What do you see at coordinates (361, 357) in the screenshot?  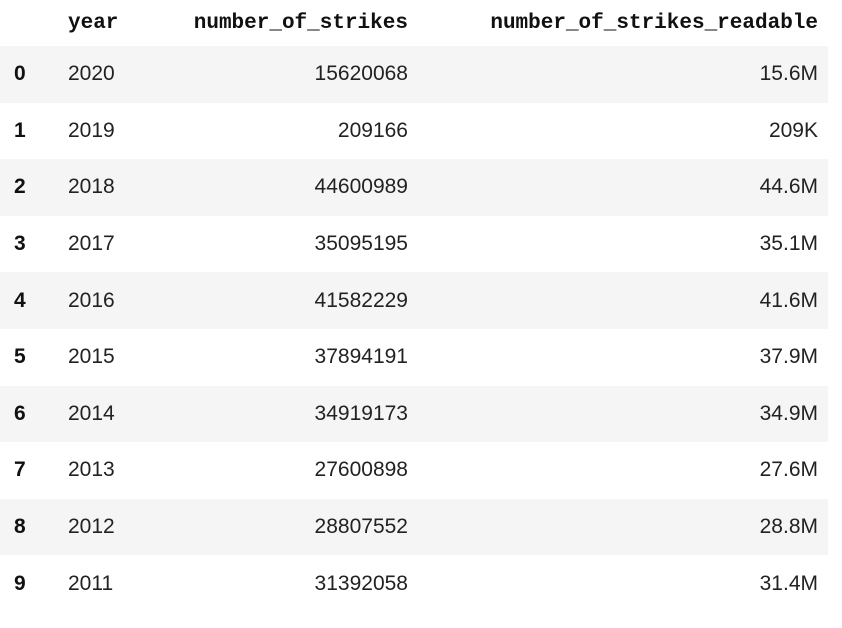 I see `cell-number-of-strikes: 37894191` at bounding box center [361, 357].